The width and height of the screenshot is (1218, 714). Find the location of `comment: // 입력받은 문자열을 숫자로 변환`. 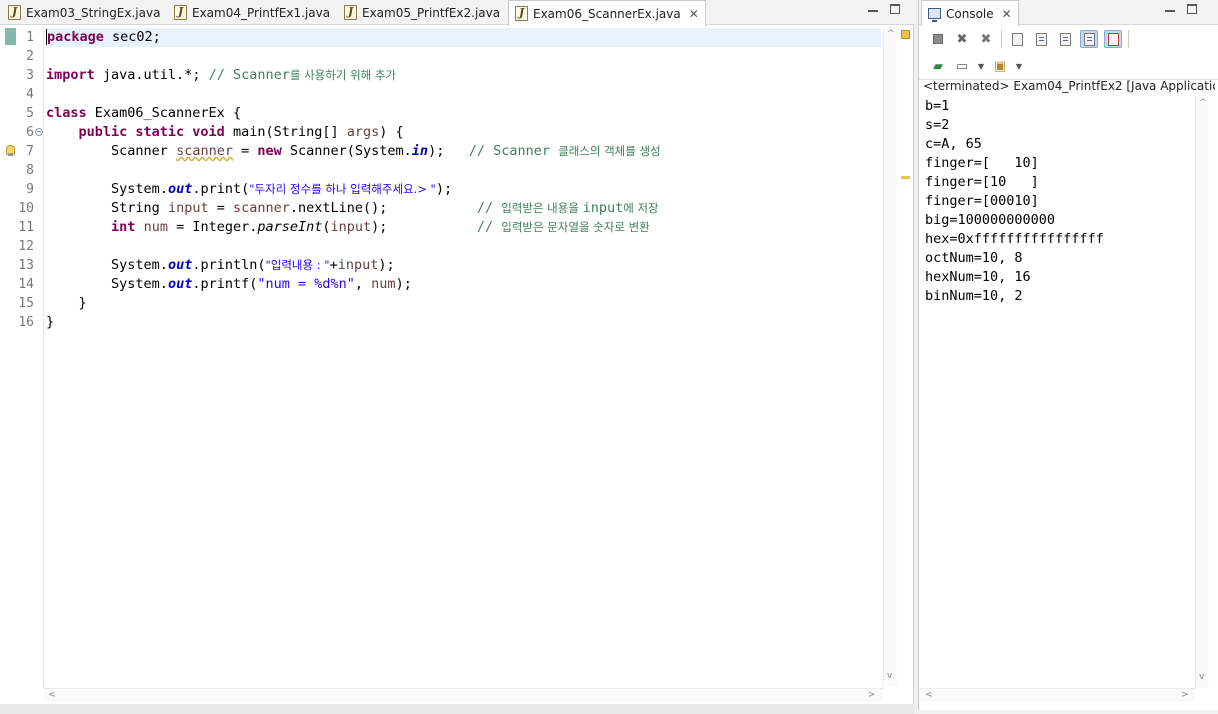

comment: // 입력받은 문자열을 숫자로 변환 is located at coordinates (563, 227).